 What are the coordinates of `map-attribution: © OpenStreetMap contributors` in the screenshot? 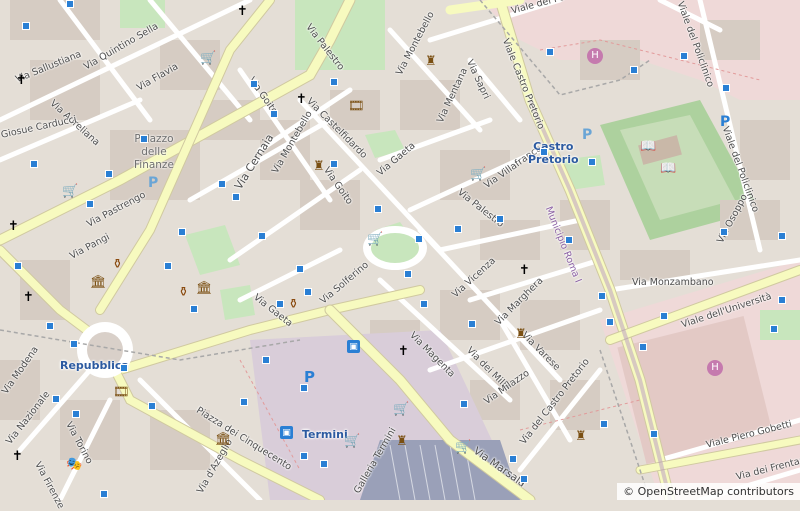 It's located at (708, 491).